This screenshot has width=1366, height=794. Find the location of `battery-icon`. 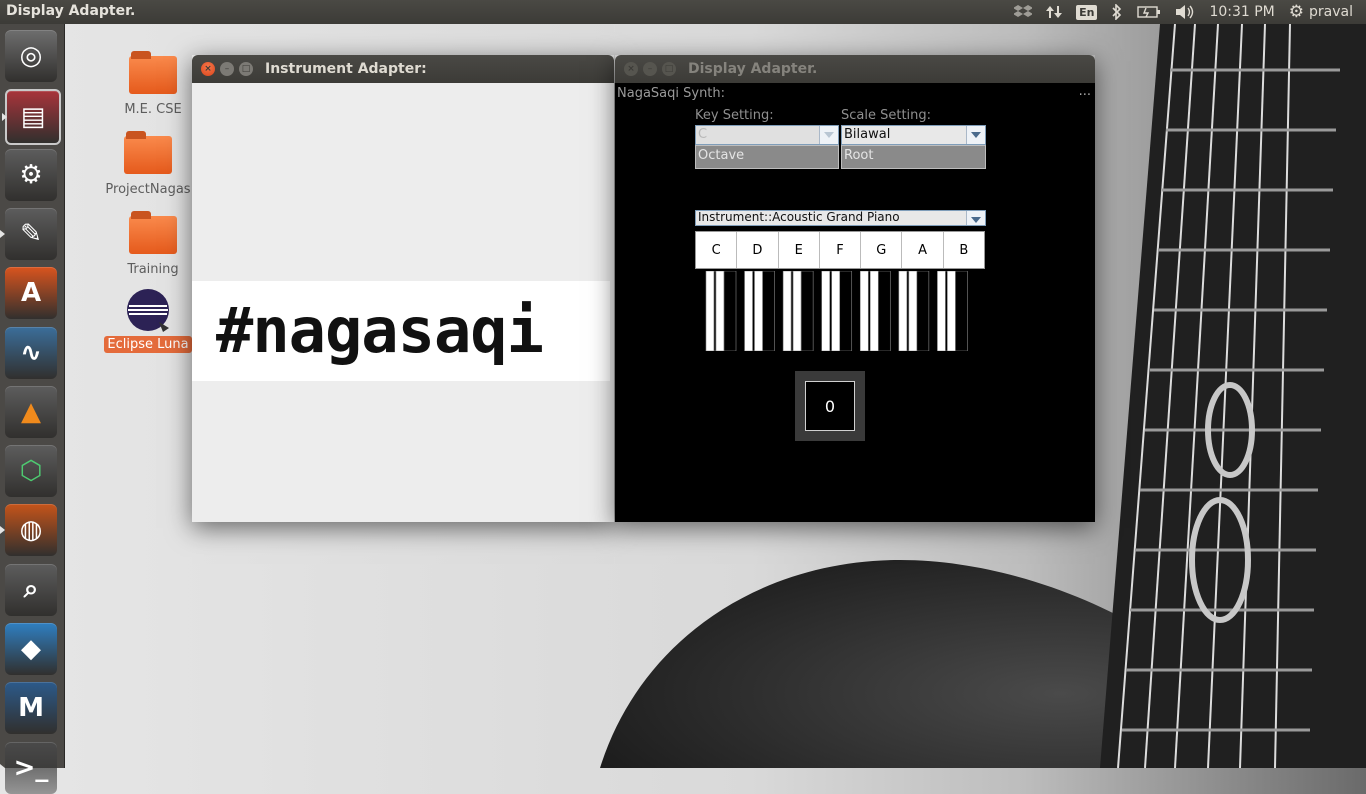

battery-icon is located at coordinates (1149, 12).